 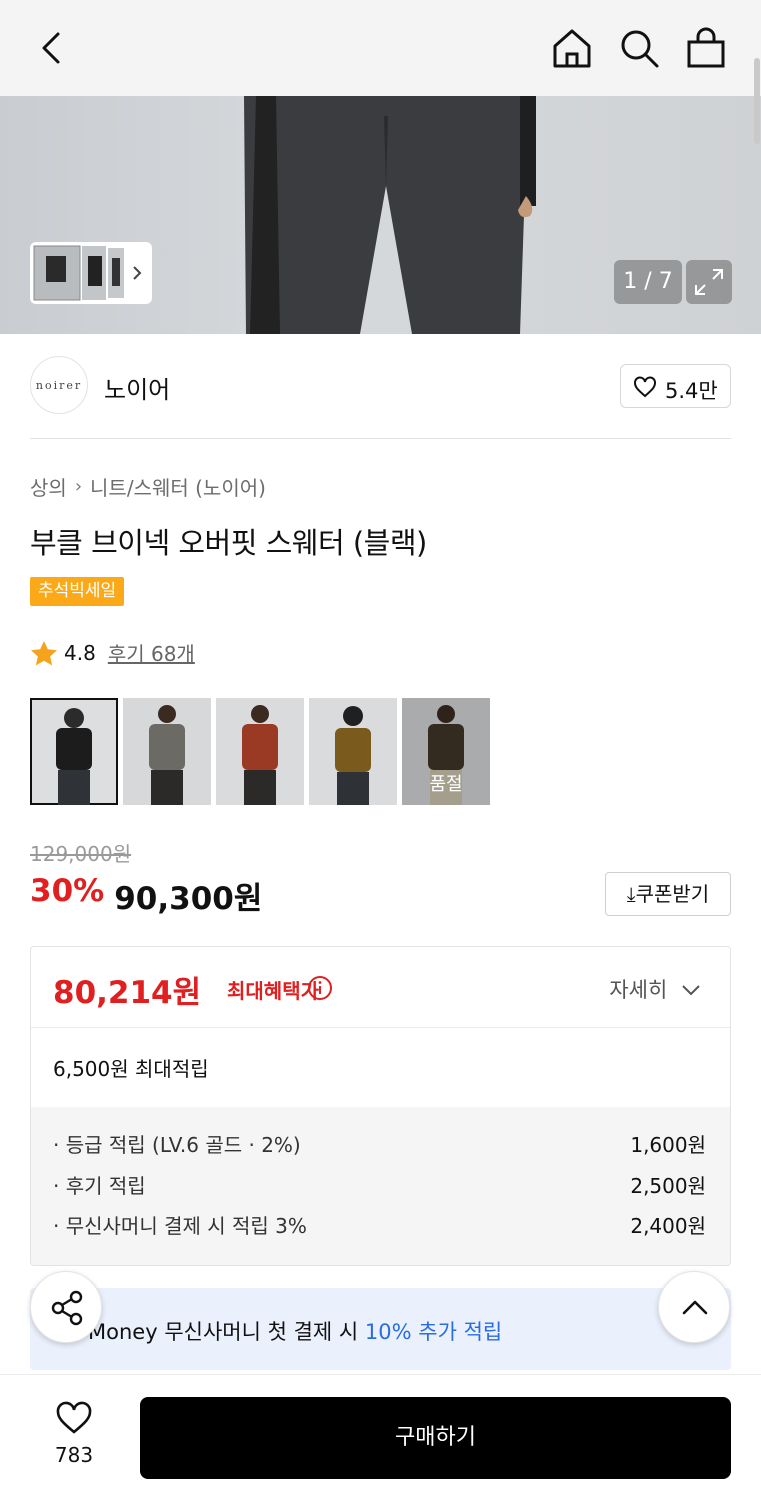 I want to click on search-icon, so click(x=639, y=48).